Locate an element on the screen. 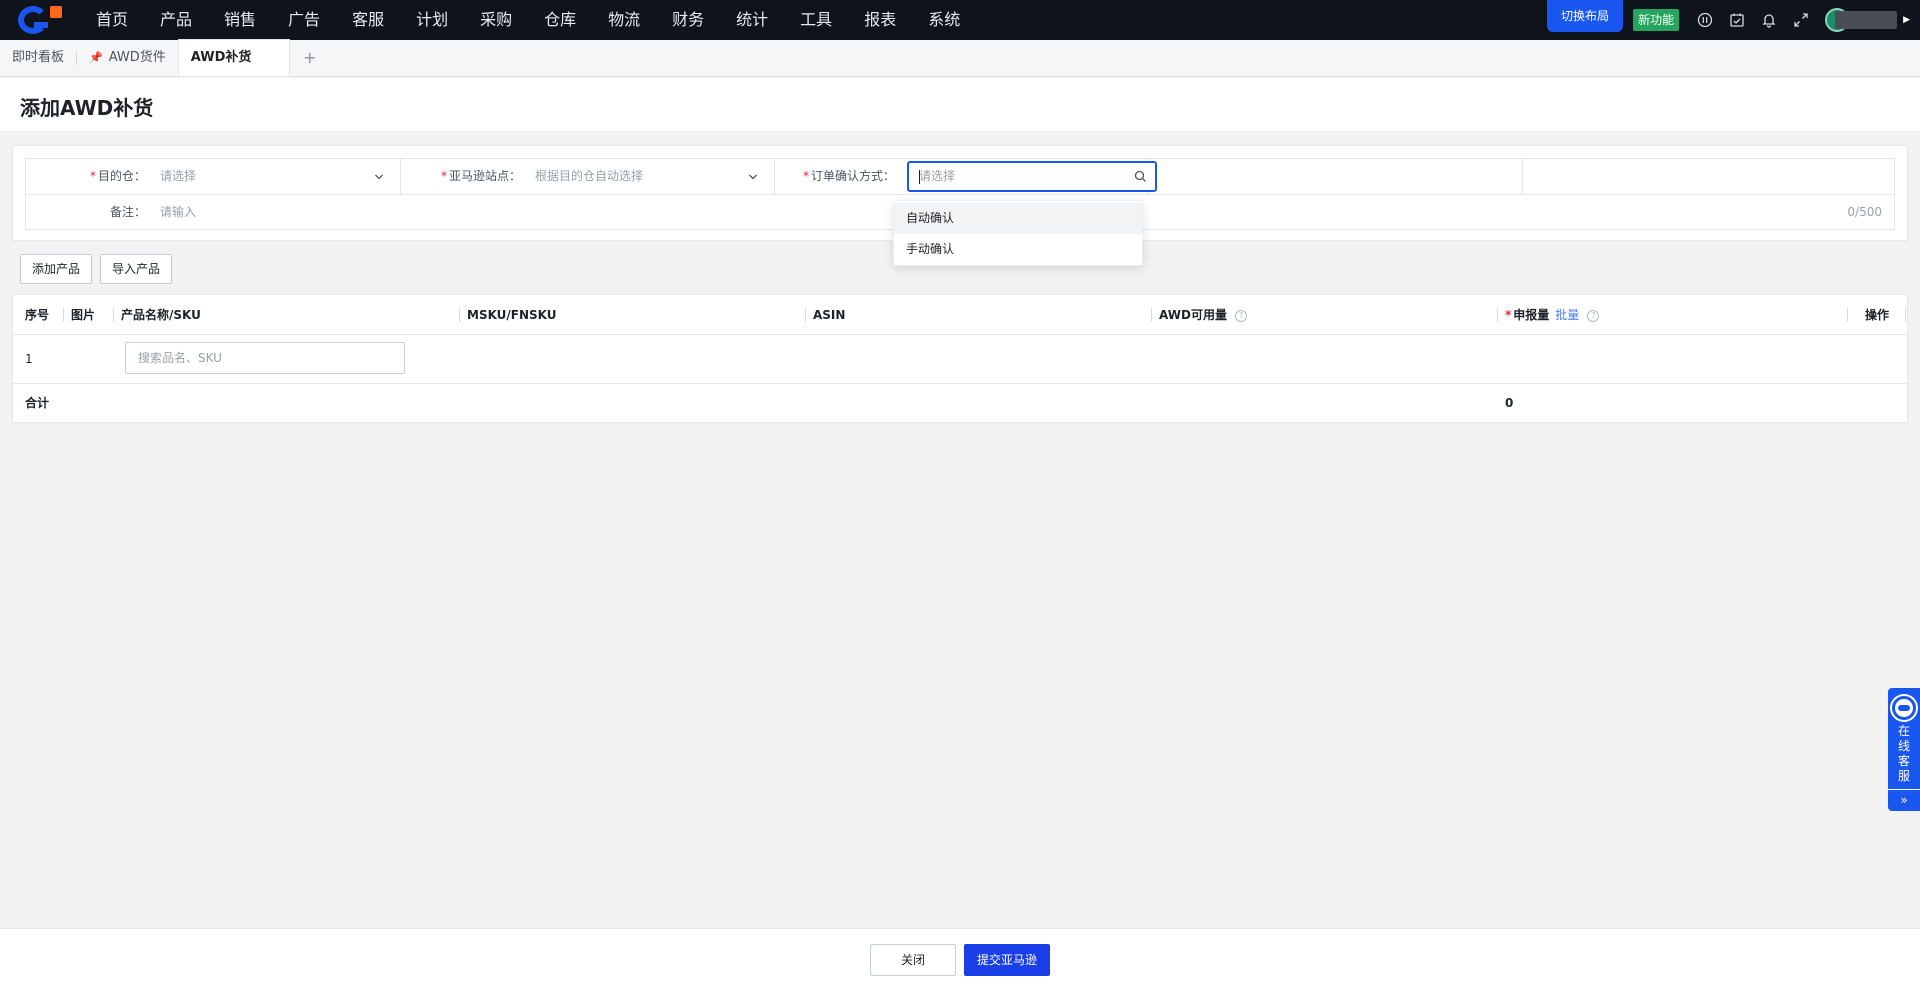  col-declare: * 申报量 批量? is located at coordinates (1552, 315).